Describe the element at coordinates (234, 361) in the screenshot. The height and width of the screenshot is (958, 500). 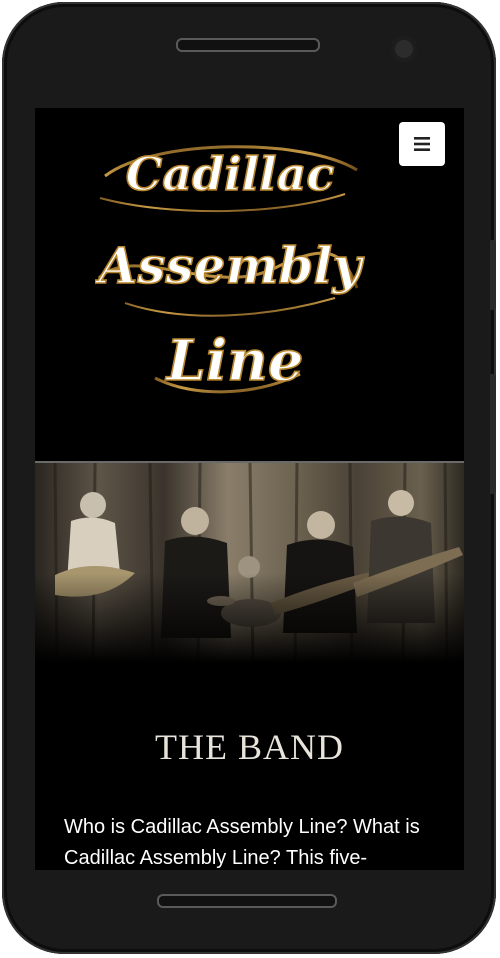
I see `logo-word-3: Line` at that location.